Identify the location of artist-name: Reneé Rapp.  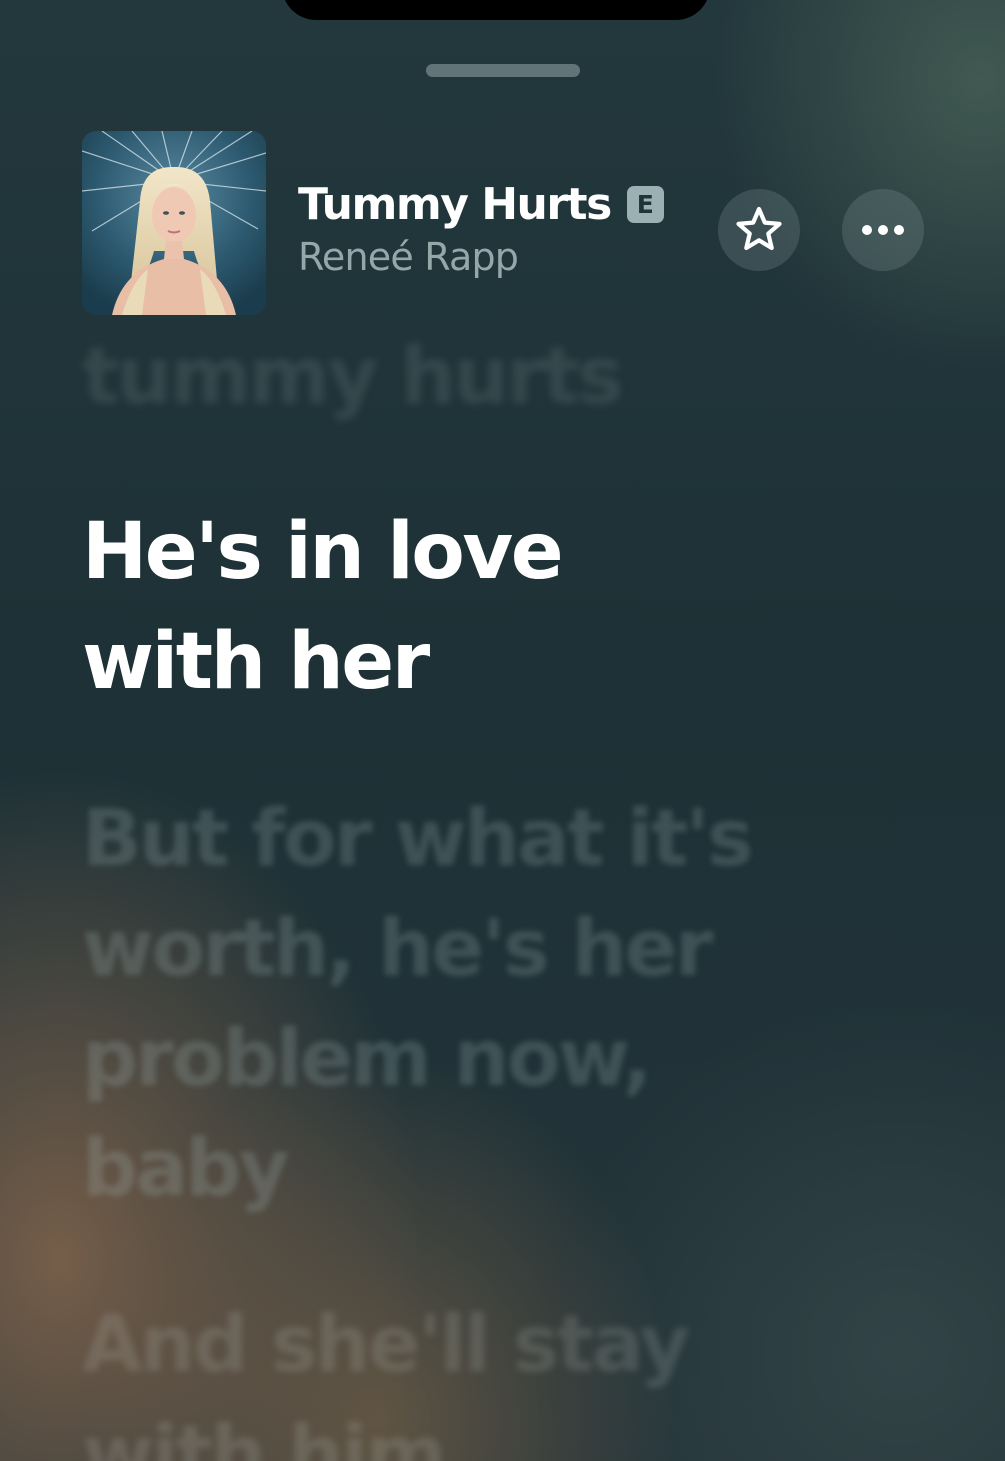
(498, 257).